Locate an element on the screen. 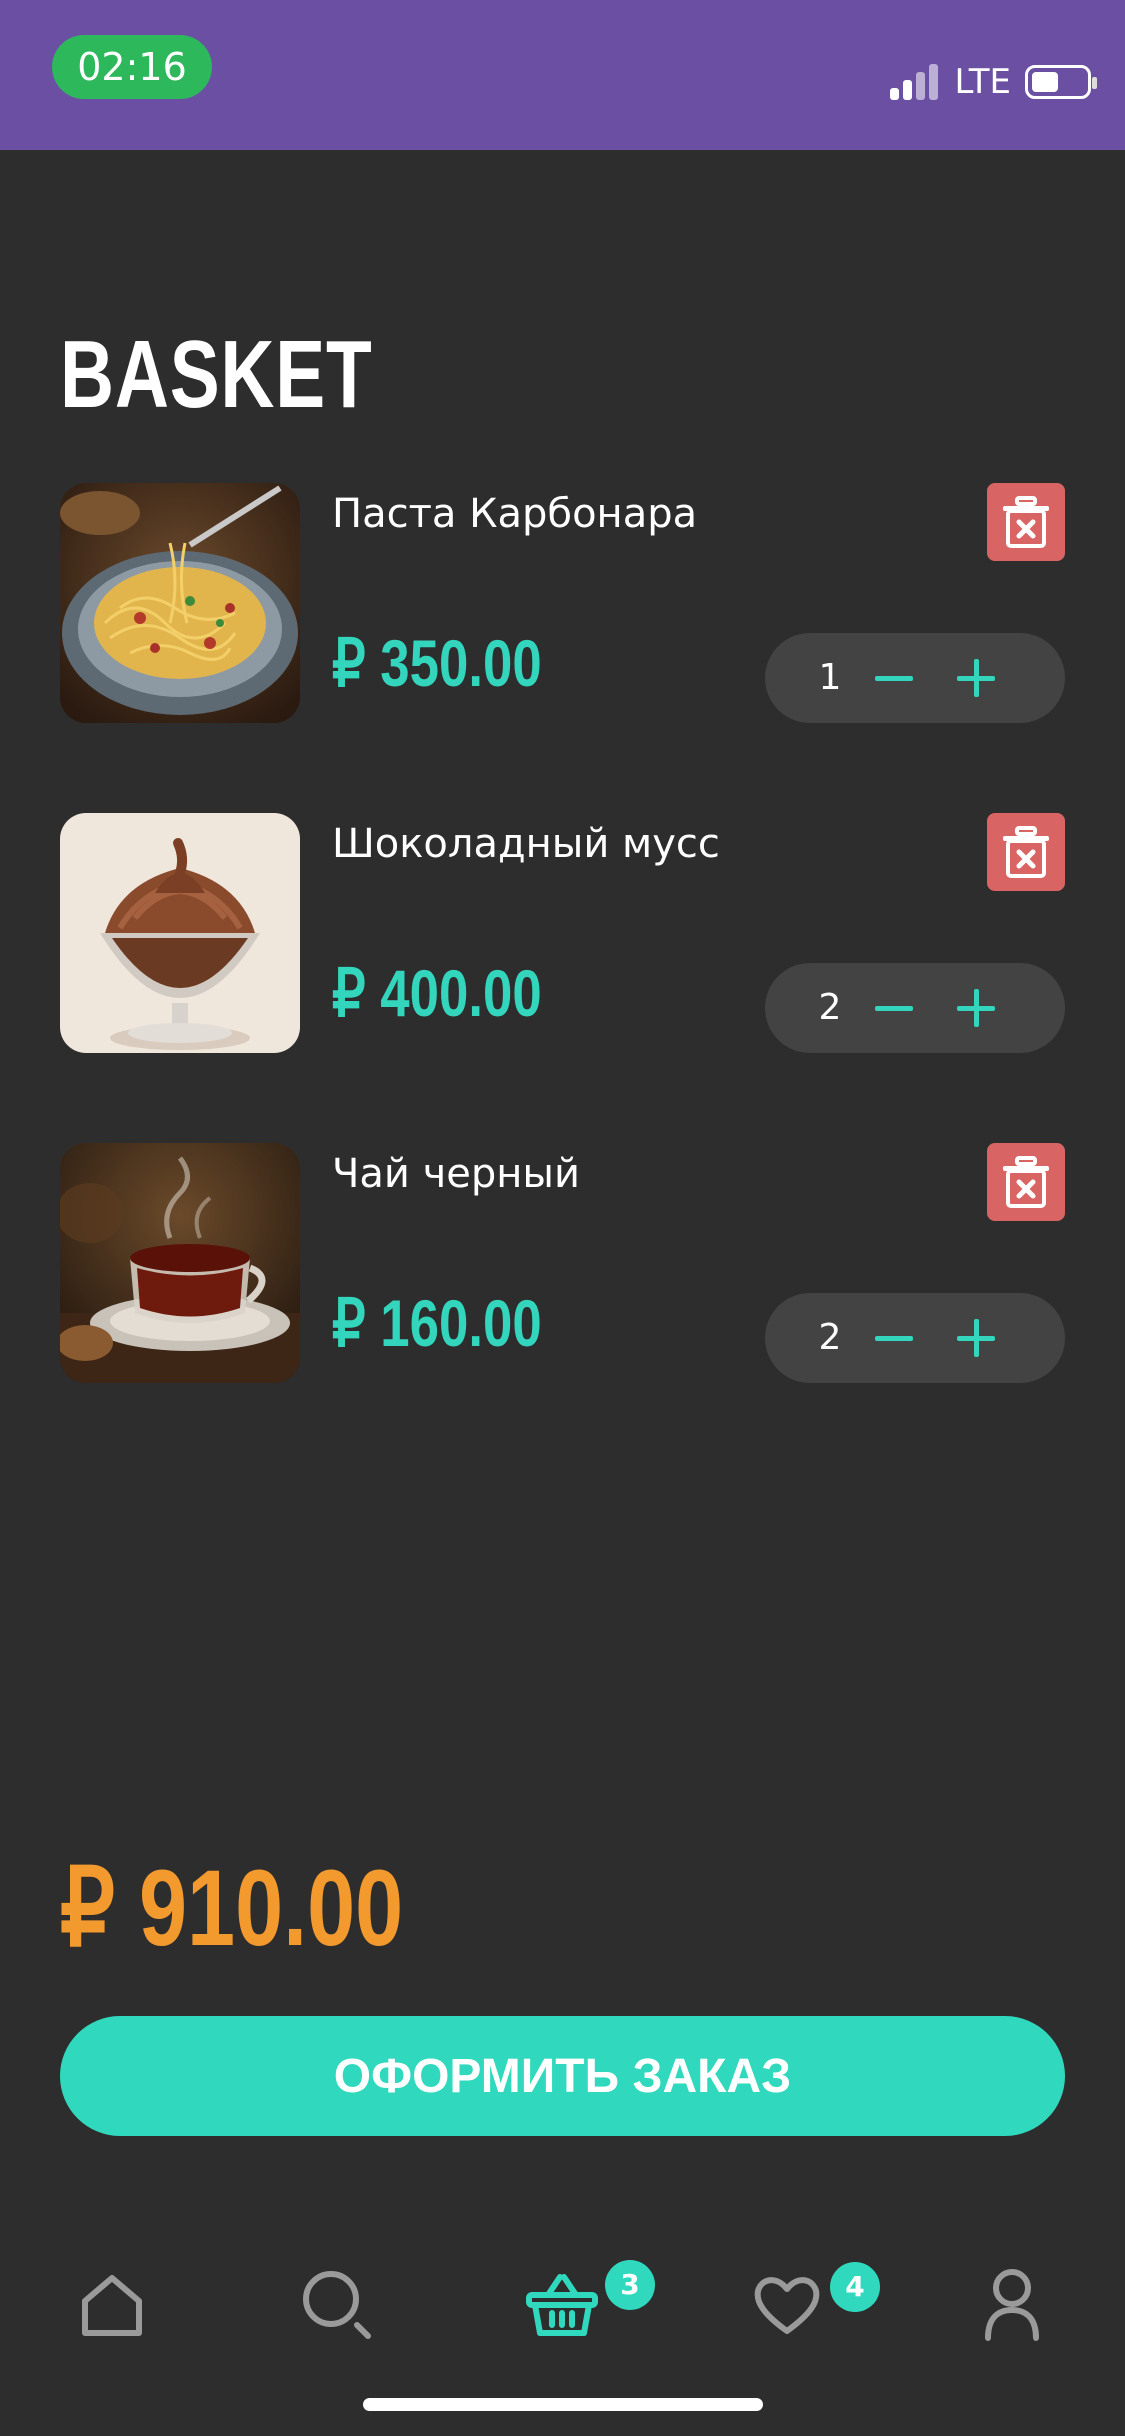  favorites-badge: 4 is located at coordinates (855, 2287).